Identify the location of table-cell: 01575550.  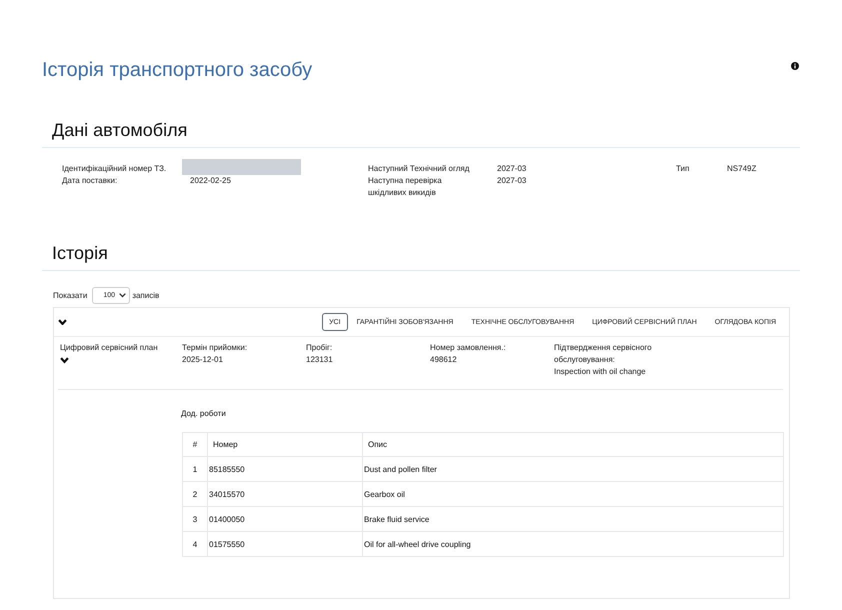
(285, 544).